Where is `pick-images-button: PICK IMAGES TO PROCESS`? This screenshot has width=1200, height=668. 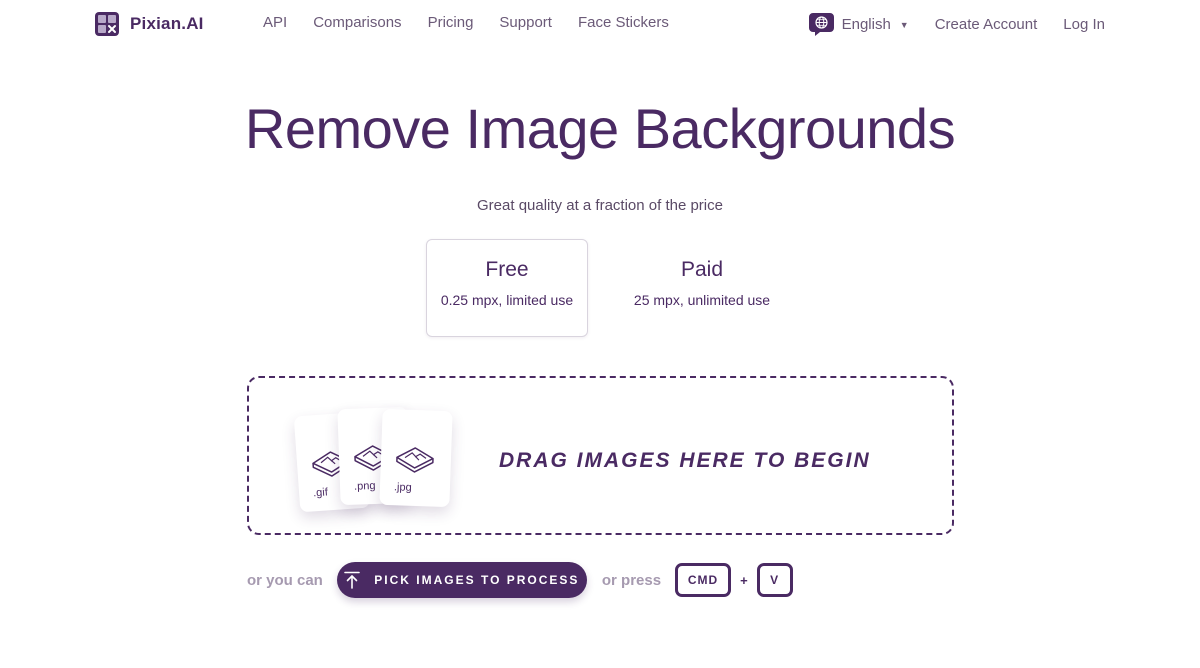 pick-images-button: PICK IMAGES TO PROCESS is located at coordinates (461, 580).